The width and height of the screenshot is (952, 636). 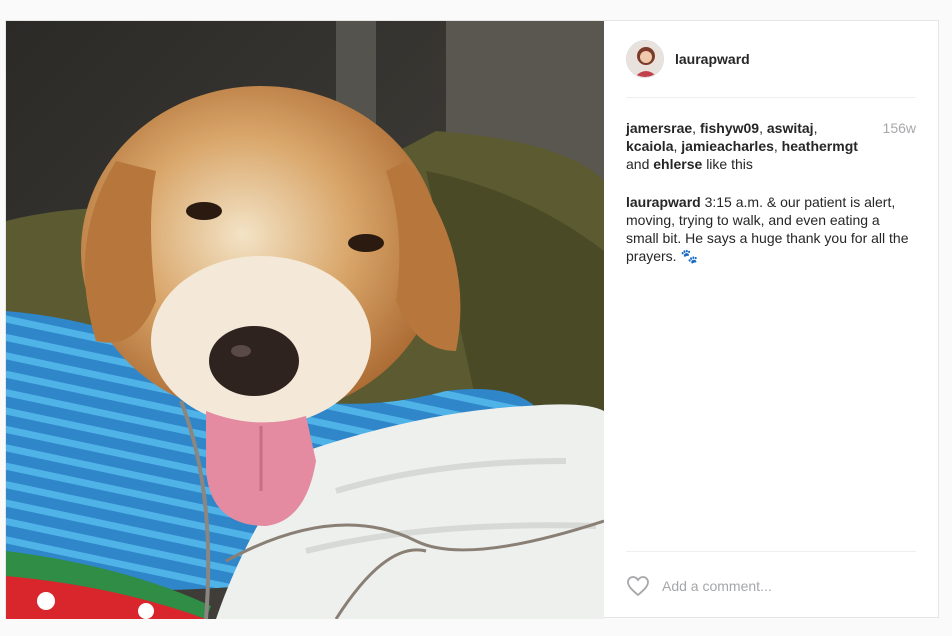 I want to click on liker-username: aswitaj, so click(x=790, y=128).